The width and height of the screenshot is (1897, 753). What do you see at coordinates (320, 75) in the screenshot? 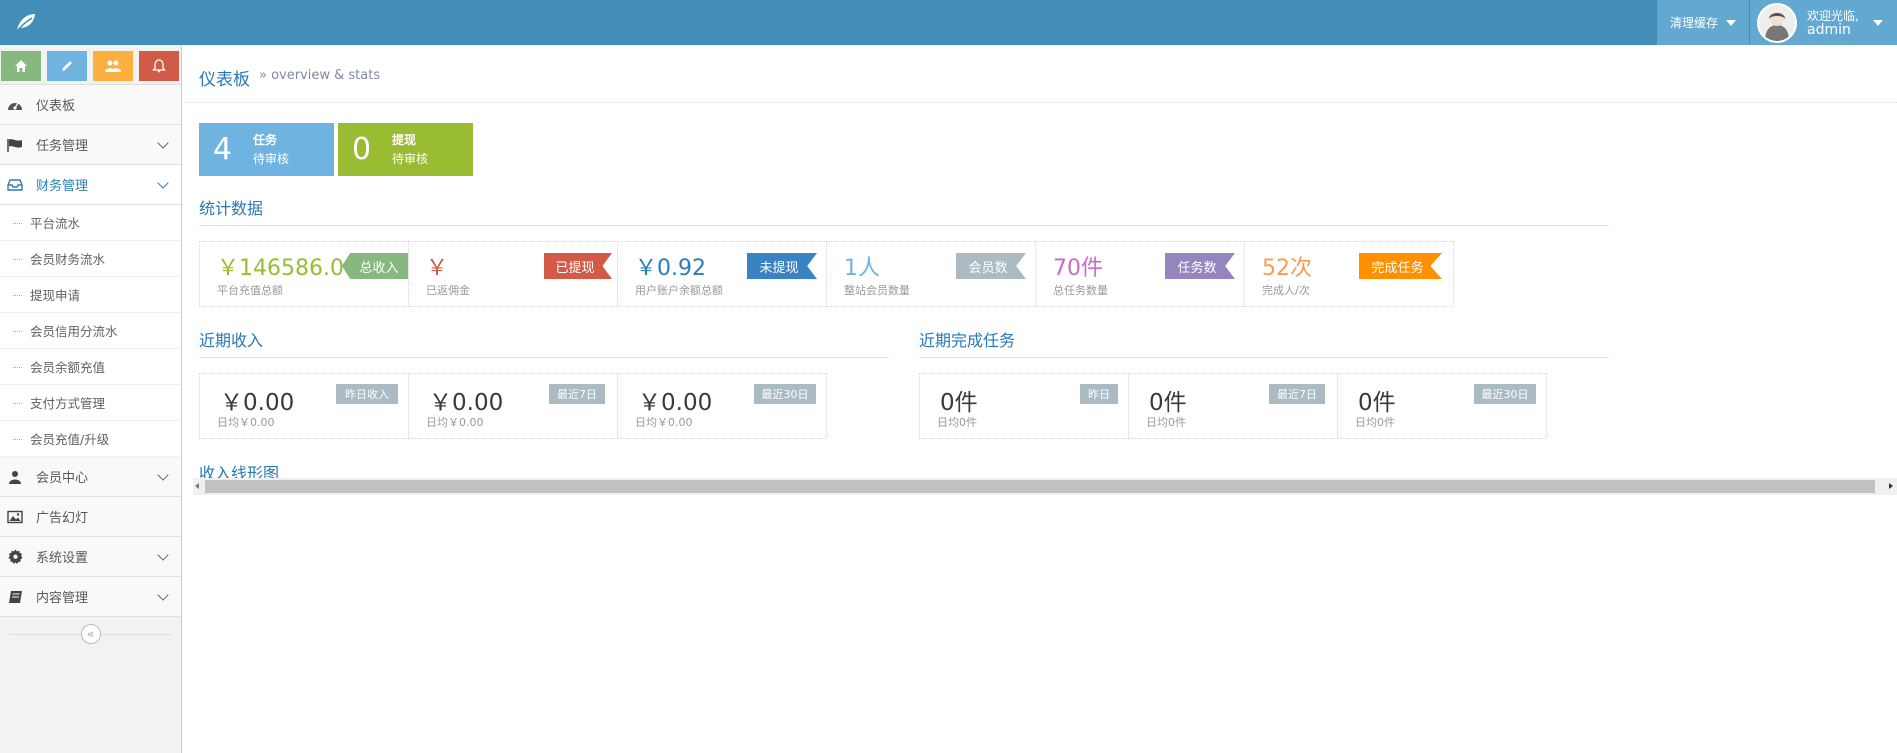
I see `page-subtitle: » overview & stats` at bounding box center [320, 75].